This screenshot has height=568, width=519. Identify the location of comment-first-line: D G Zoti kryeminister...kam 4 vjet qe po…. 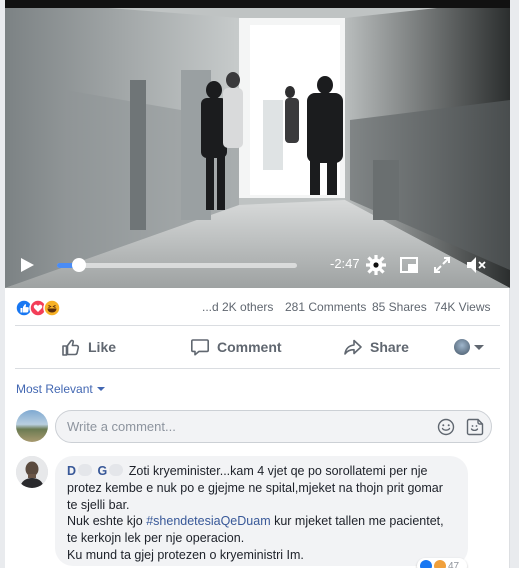
(261, 471).